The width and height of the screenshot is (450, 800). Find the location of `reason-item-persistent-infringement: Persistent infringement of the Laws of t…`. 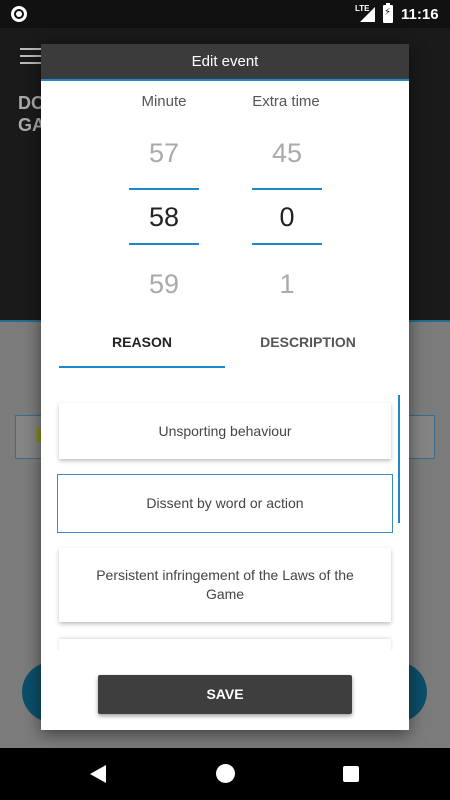

reason-item-persistent-infringement: Persistent infringement of the Laws of t… is located at coordinates (225, 585).